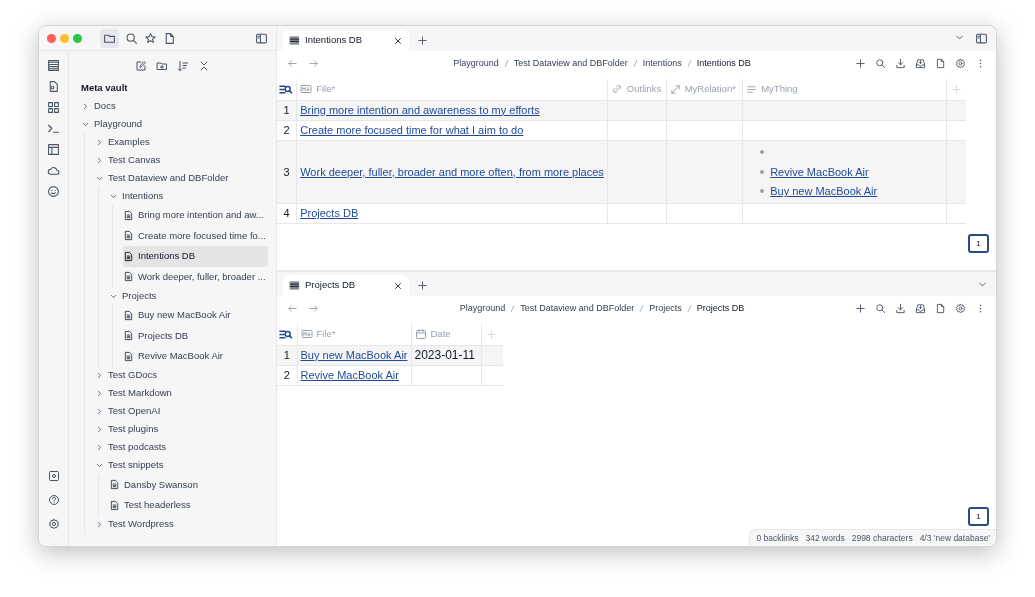 The width and height of the screenshot is (1035, 597). Describe the element at coordinates (181, 393) in the screenshot. I see `tree-item: Test Markdown` at that location.